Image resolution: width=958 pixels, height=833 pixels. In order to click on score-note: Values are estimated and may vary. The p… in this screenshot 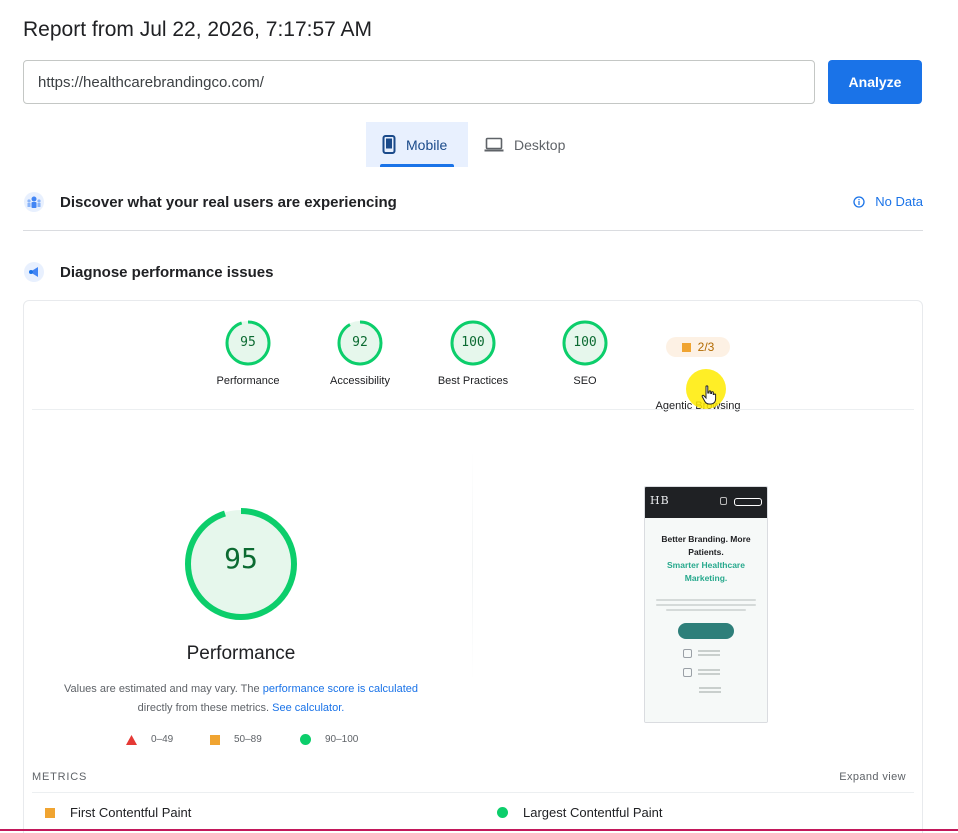, I will do `click(240, 698)`.